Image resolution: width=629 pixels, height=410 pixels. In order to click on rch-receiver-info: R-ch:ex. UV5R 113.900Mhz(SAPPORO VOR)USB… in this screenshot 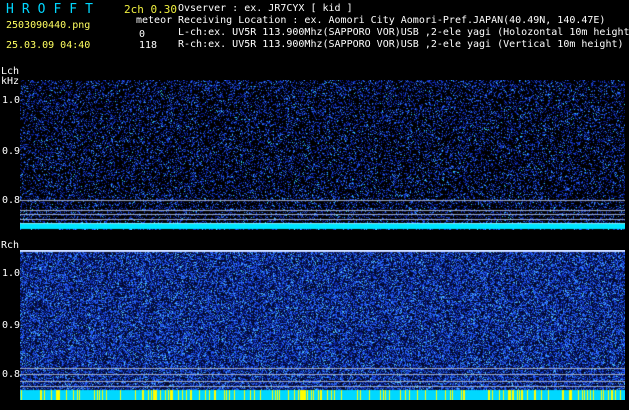, I will do `click(401, 44)`.